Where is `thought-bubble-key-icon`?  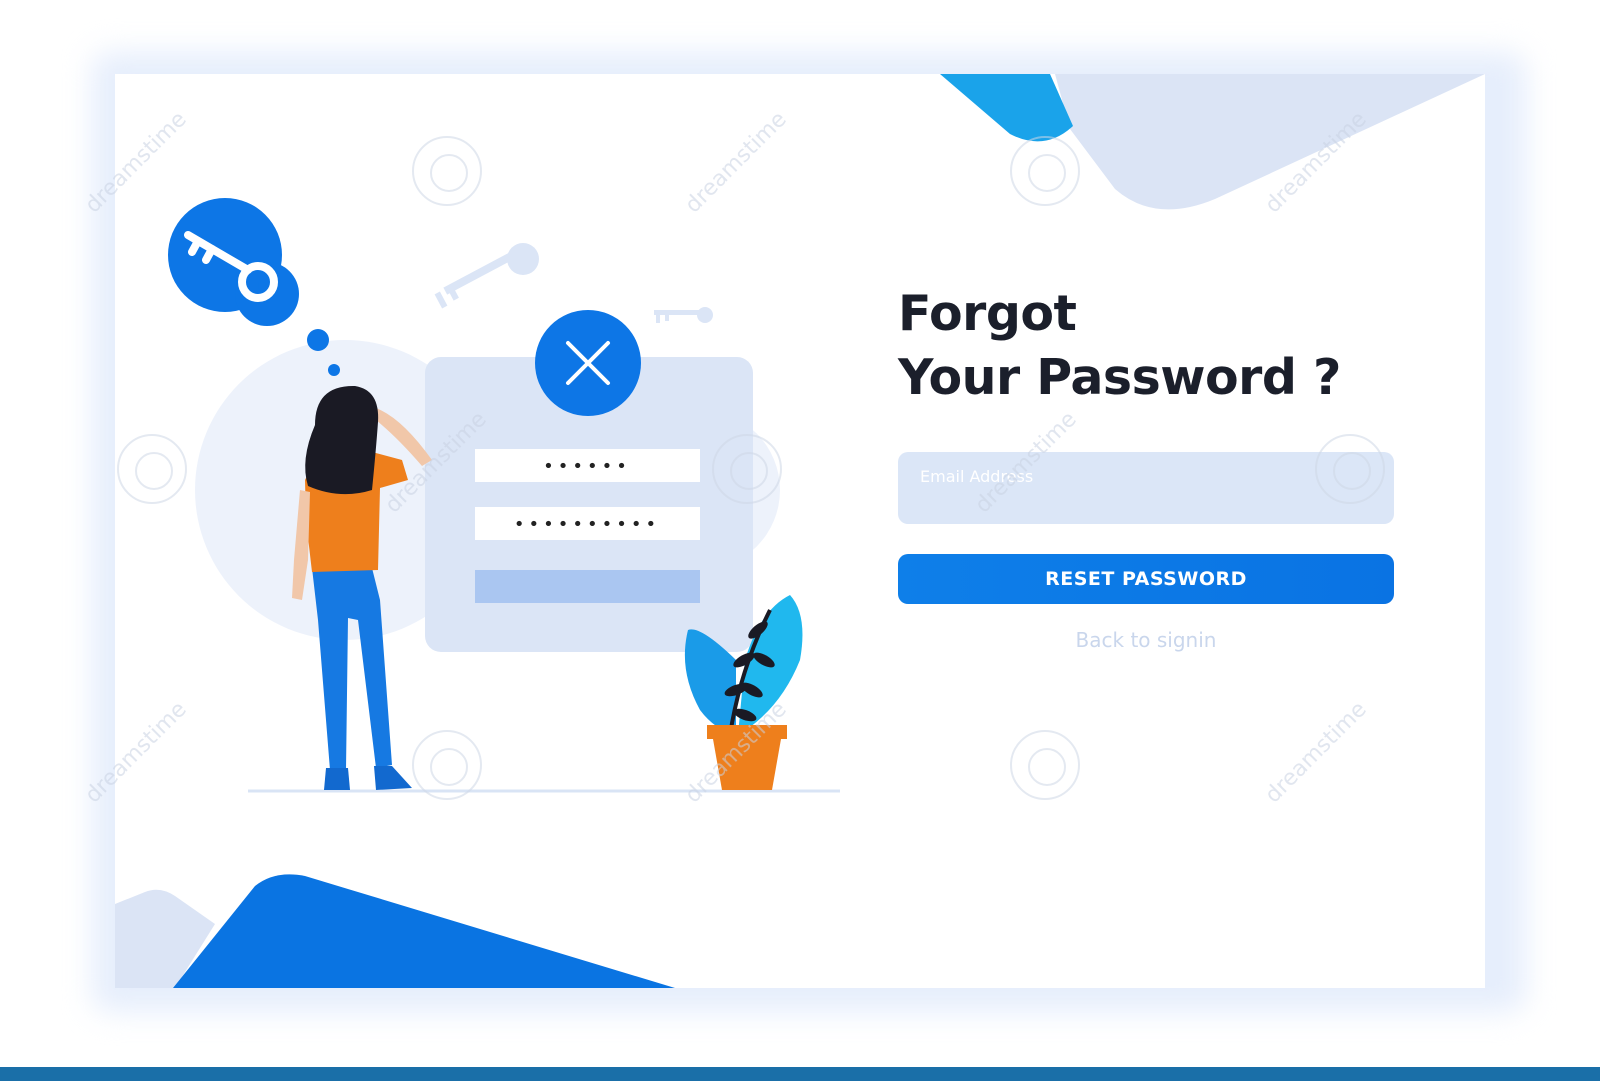 thought-bubble-key-icon is located at coordinates (254, 287).